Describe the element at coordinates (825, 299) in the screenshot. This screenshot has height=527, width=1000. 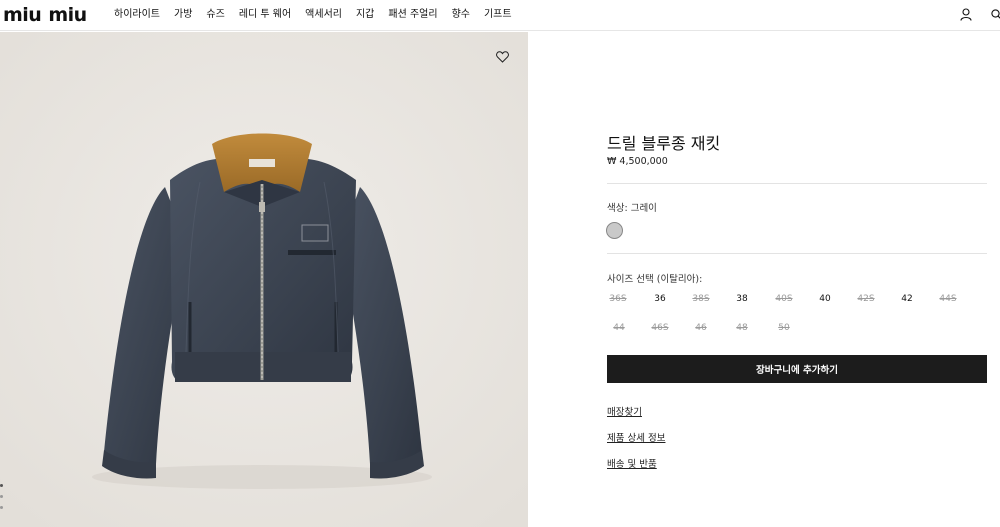
I see `size-option: 40` at that location.